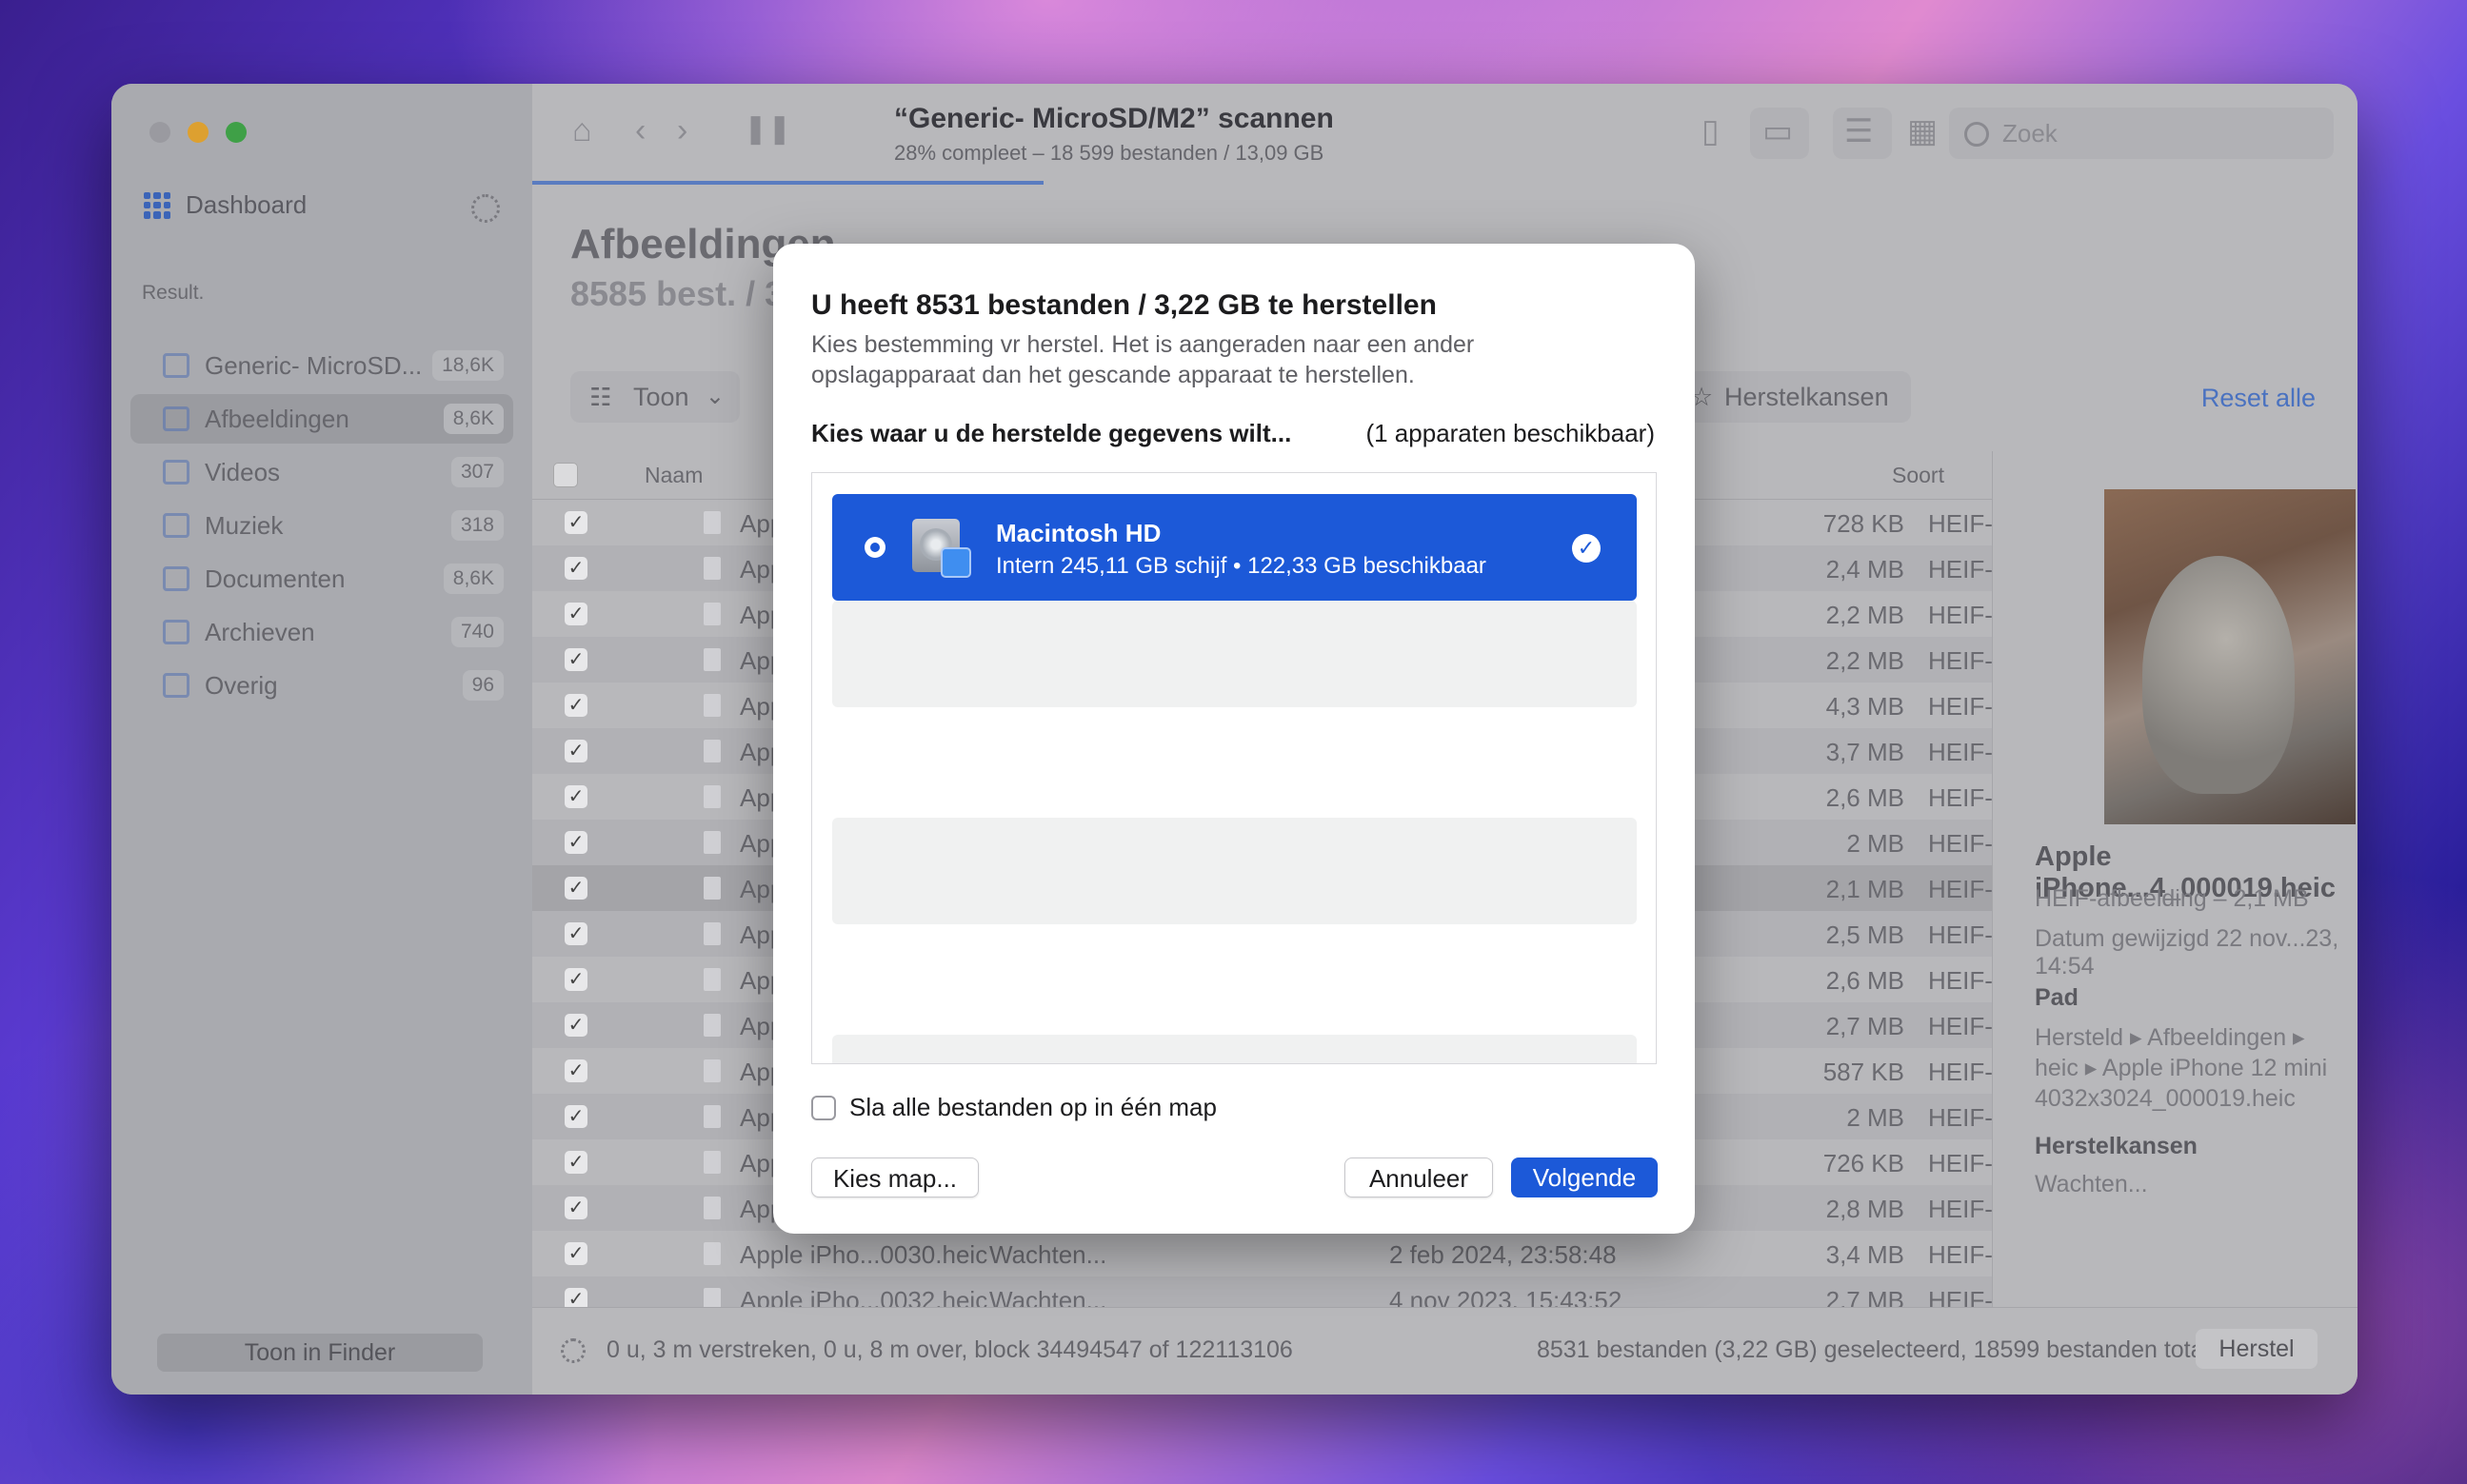 Image resolution: width=2467 pixels, height=1484 pixels. I want to click on device-radio, so click(875, 547).